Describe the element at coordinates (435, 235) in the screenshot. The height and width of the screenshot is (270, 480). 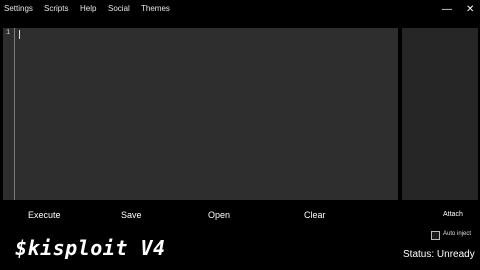
I see `auto-inject-checkbox` at that location.